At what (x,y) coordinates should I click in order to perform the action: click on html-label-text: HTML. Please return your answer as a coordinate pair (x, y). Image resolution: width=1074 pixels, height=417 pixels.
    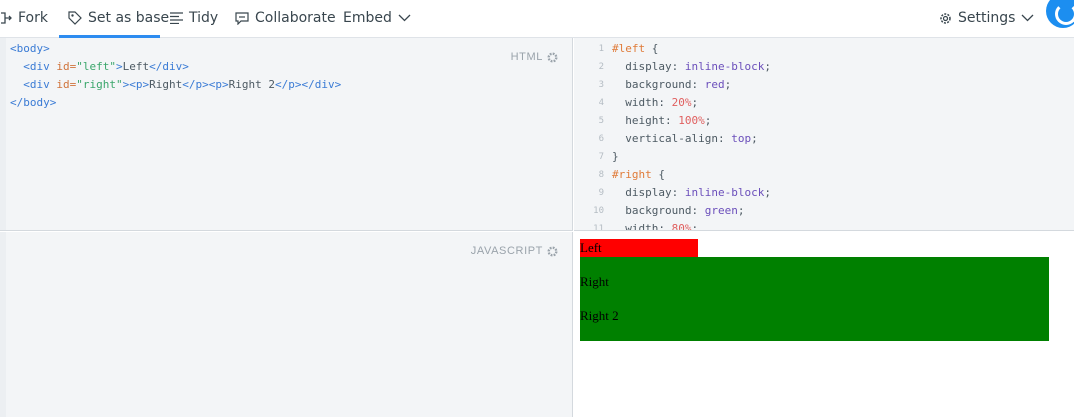
    Looking at the image, I should click on (526, 57).